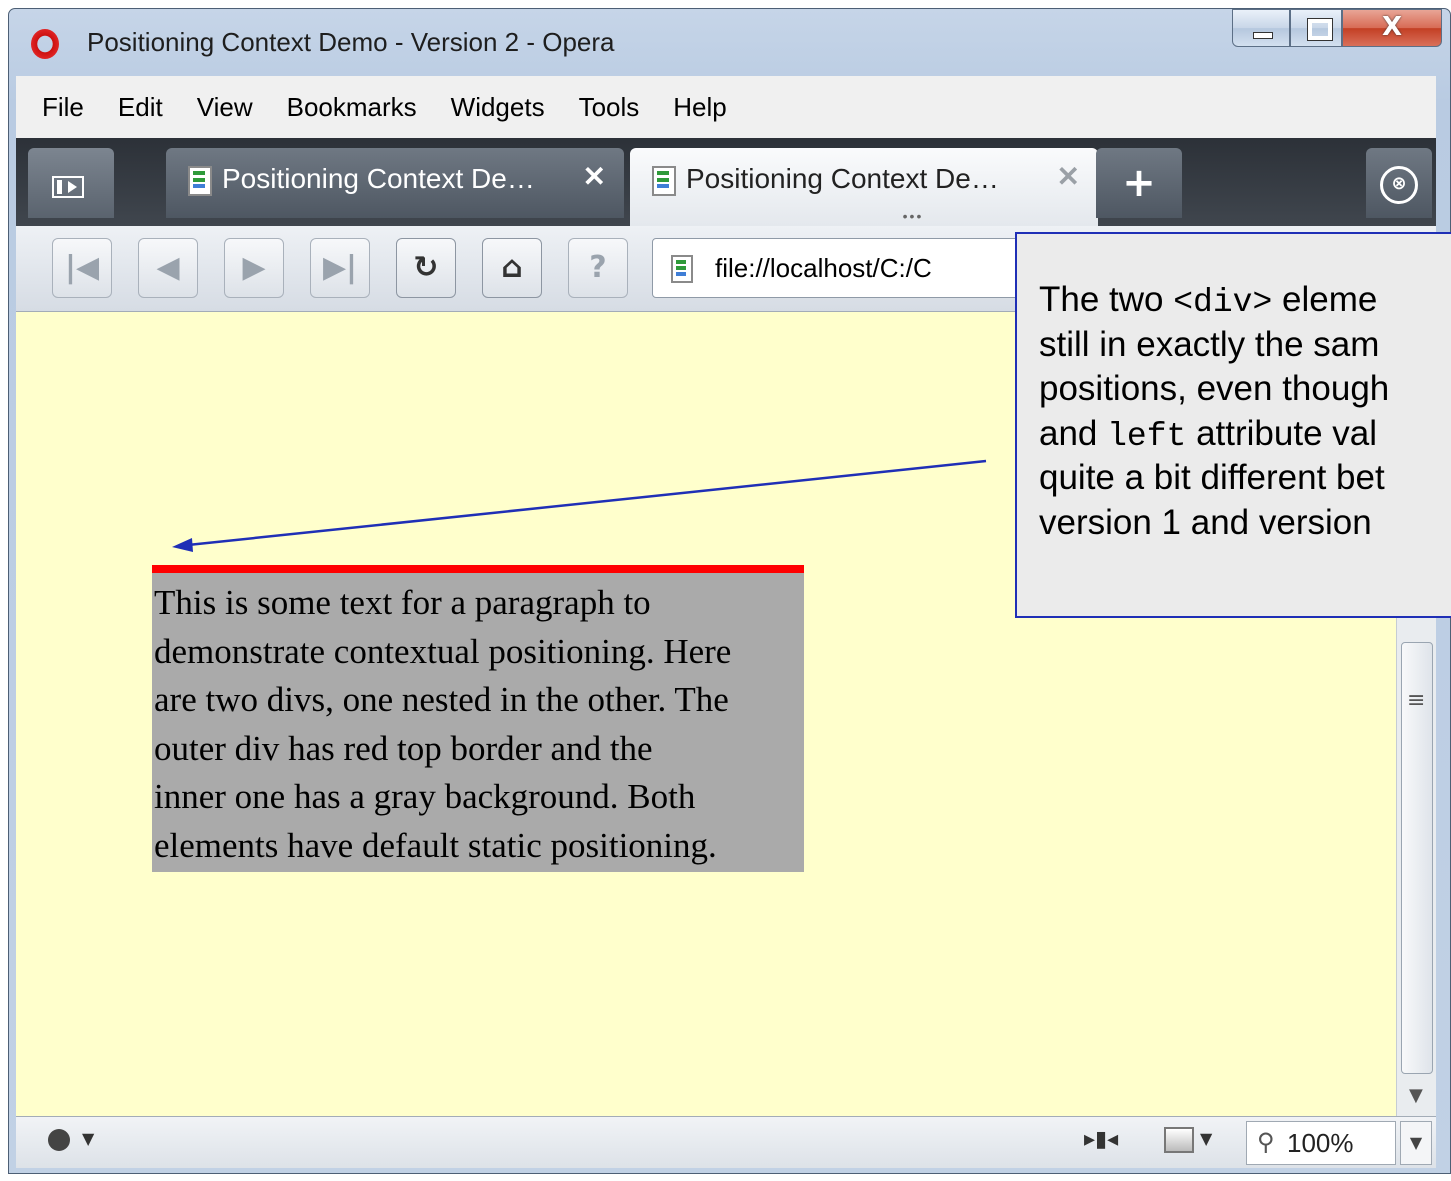 Image resolution: width=1451 pixels, height=1181 pixels. What do you see at coordinates (853, 268) in the screenshot?
I see `address-text: file://localhost/C:/C` at bounding box center [853, 268].